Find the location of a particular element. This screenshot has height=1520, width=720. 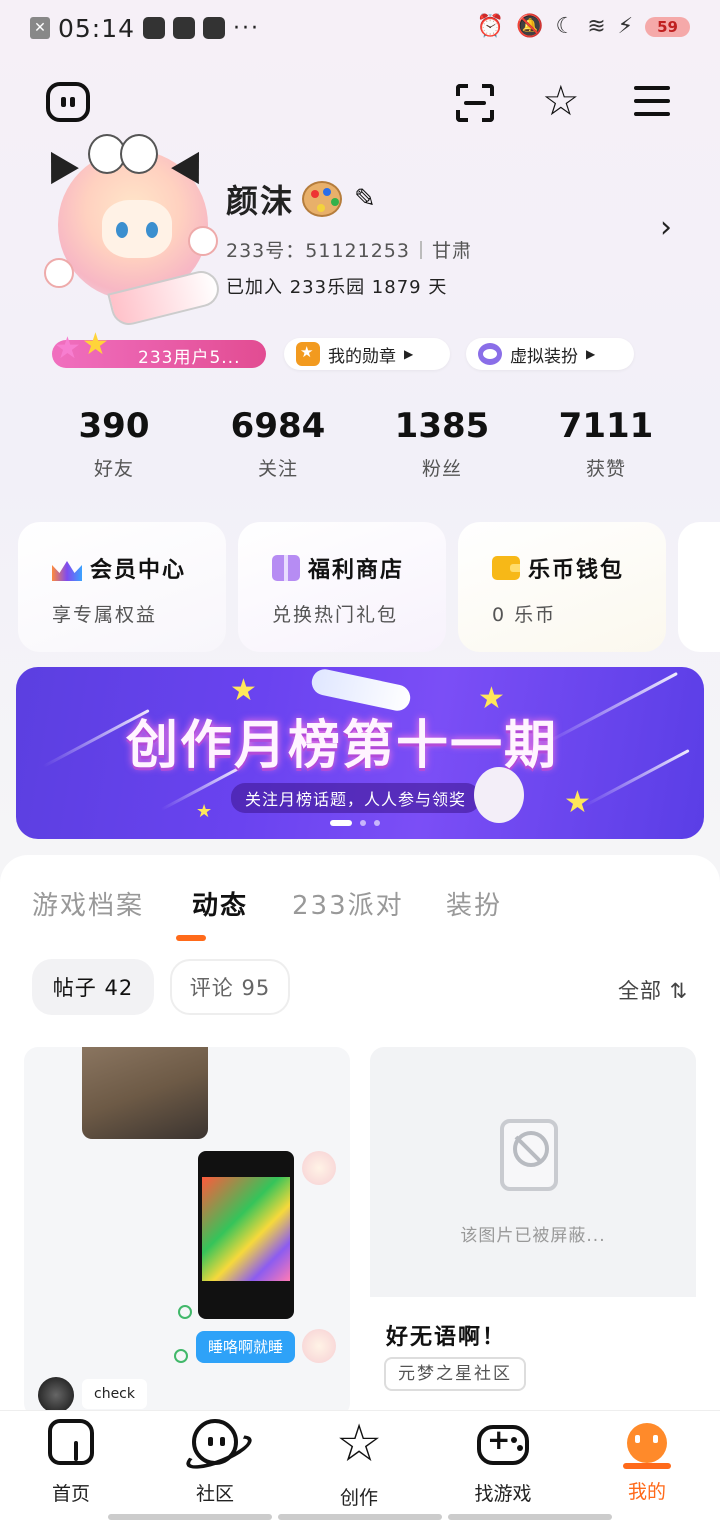

stat-value: 1385 is located at coordinates (442, 426).